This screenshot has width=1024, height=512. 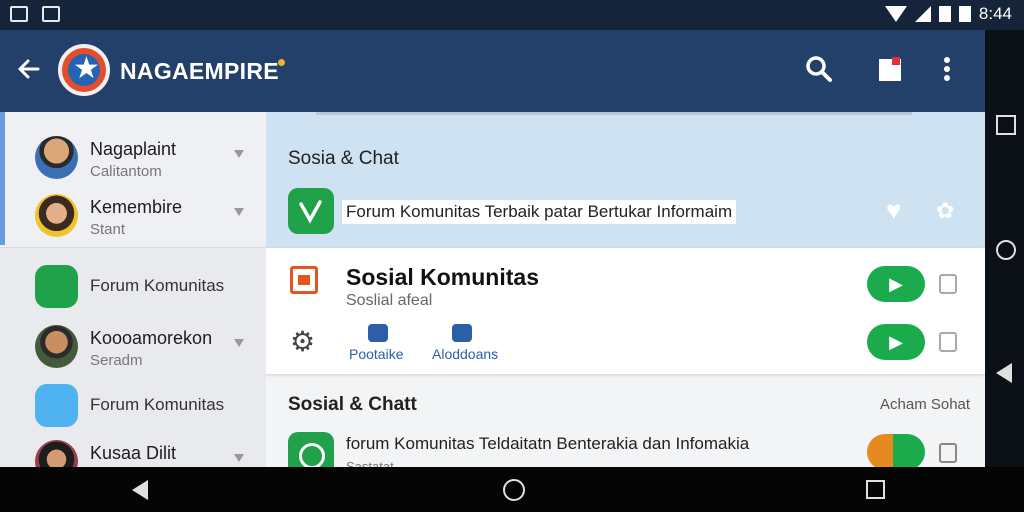 I want to click on back-arrow-icon, so click(x=29, y=69).